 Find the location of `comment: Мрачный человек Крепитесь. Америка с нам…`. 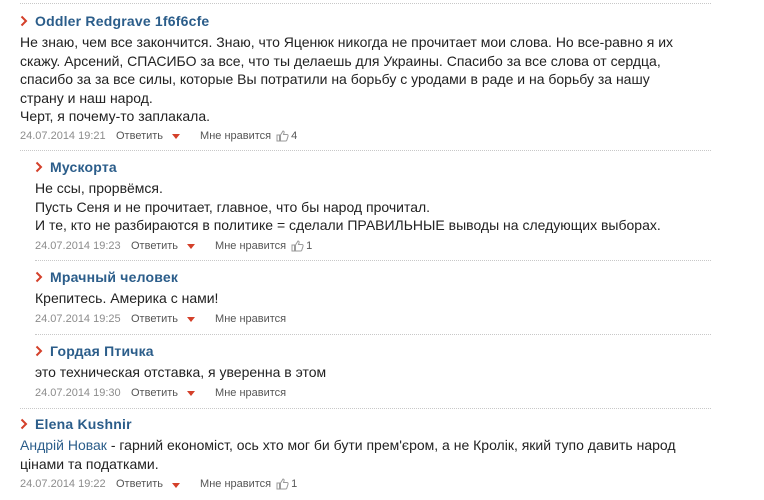

comment: Мрачный человек Крепитесь. Америка с нам… is located at coordinates (380, 297).